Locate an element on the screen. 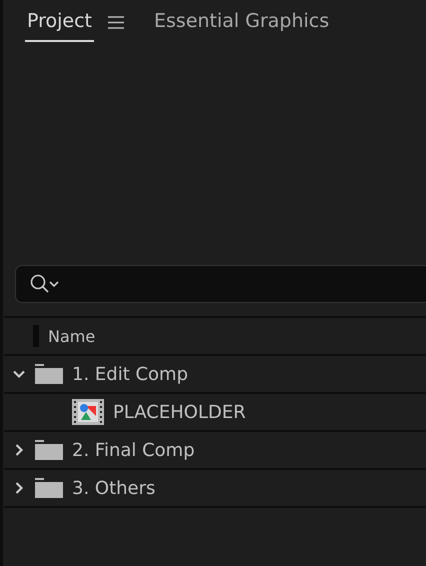 The image size is (426, 566). item-name: 2. Final Comp is located at coordinates (133, 450).